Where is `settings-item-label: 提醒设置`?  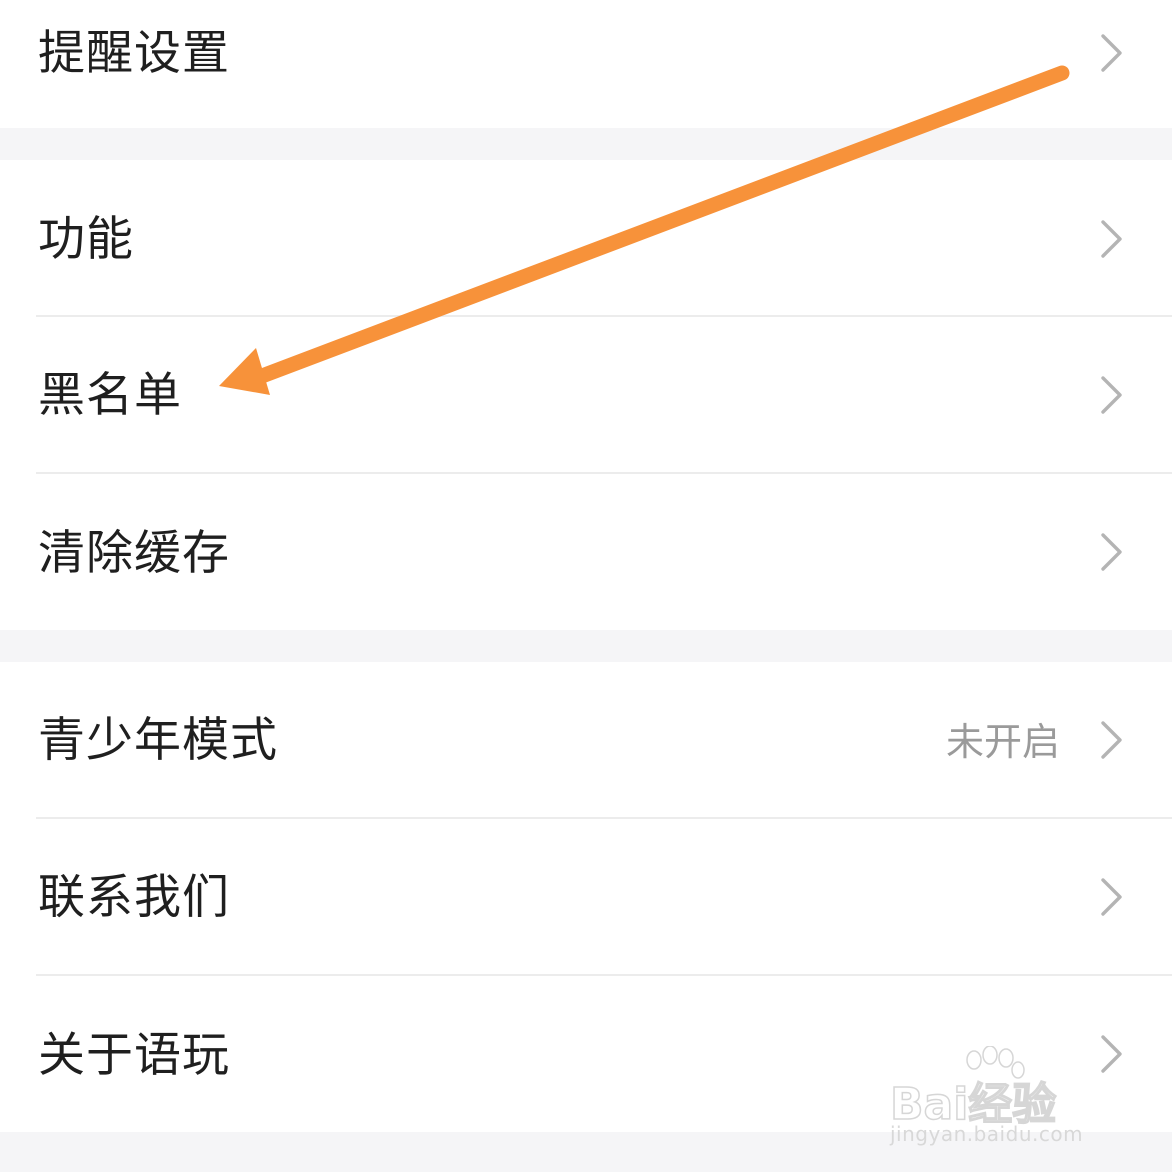 settings-item-label: 提醒设置 is located at coordinates (134, 53).